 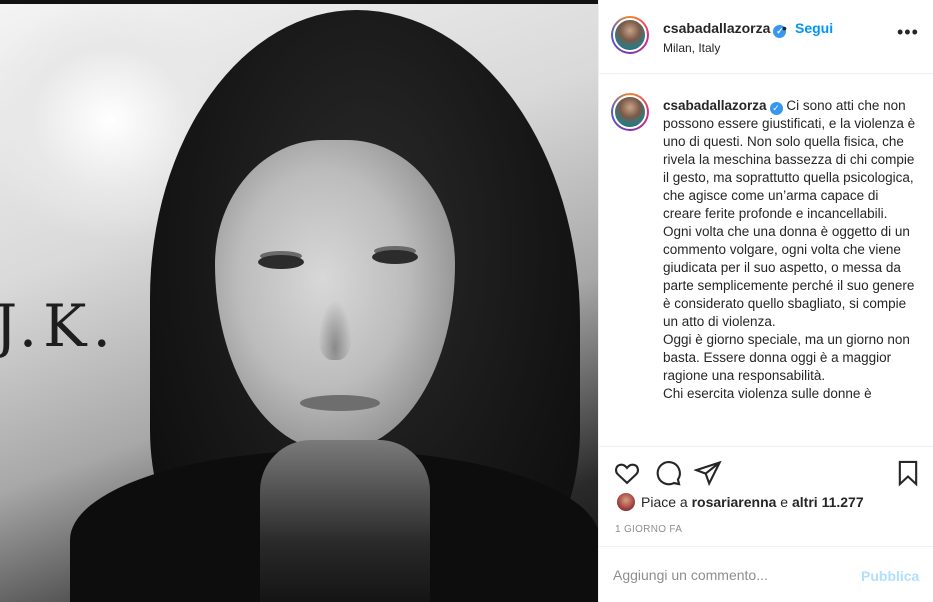 What do you see at coordinates (668, 473) in the screenshot?
I see `comment-icon` at bounding box center [668, 473].